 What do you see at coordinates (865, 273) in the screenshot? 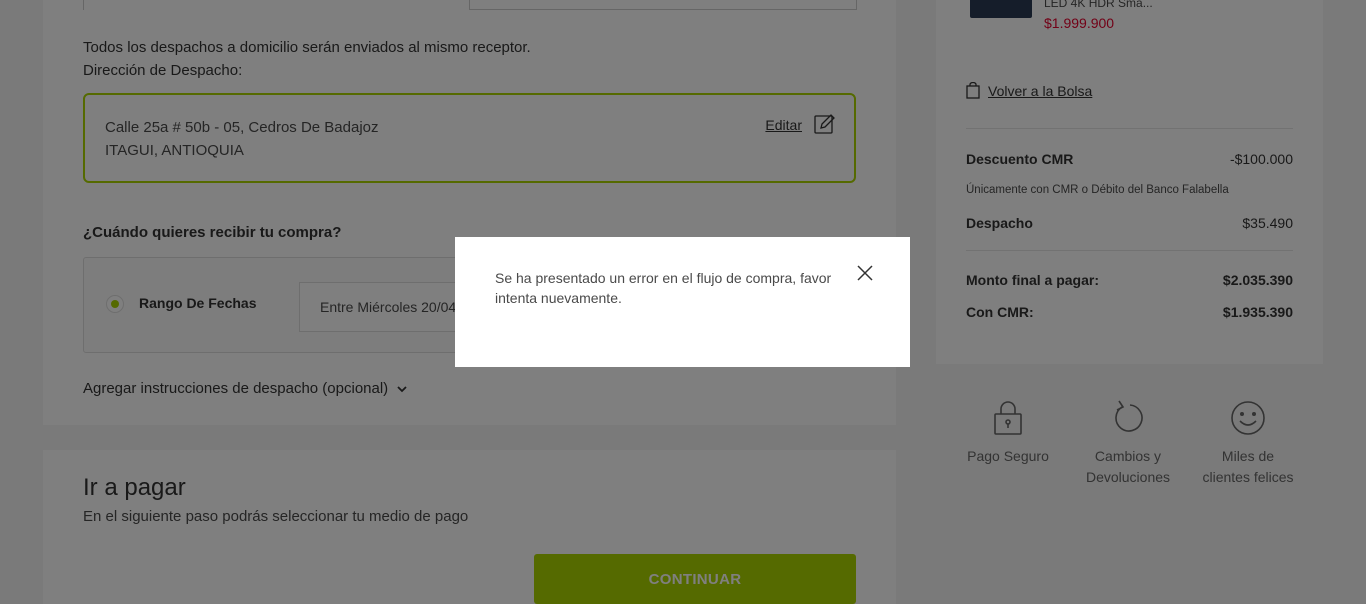
I see `close-icon` at bounding box center [865, 273].